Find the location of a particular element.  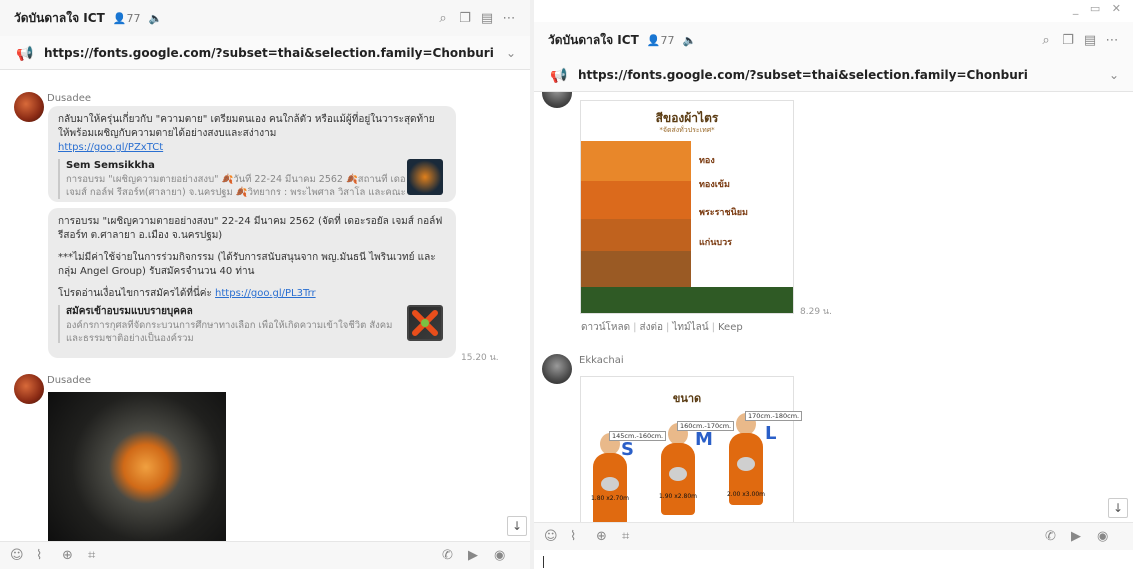

message-text: โปรดอ่านเงื่อนไขการสมัครได้ที่นี่ค่ะ is located at coordinates (135, 293).